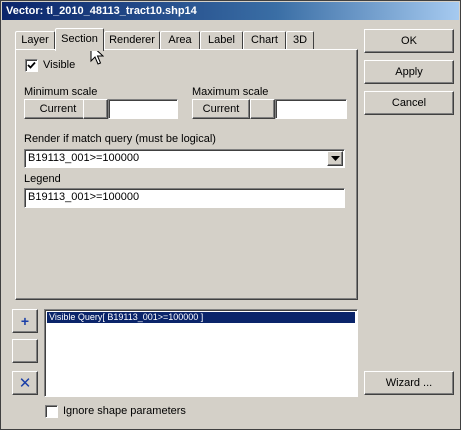 This screenshot has width=461, height=430. I want to click on tab-layer: Layer, so click(35, 40).